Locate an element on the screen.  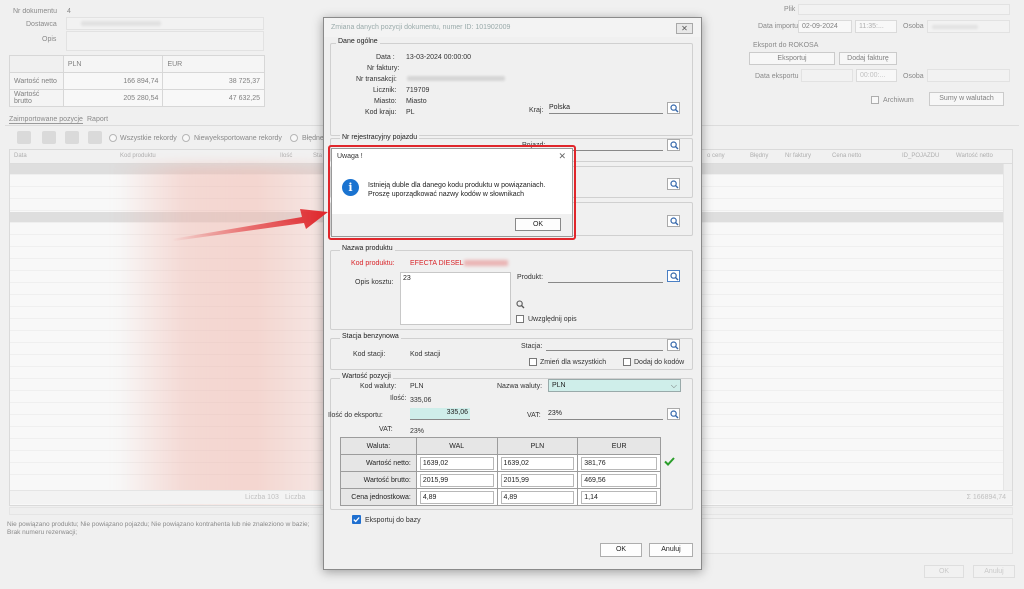
grid-footer-count2: Liczba is located at coordinates (295, 497).